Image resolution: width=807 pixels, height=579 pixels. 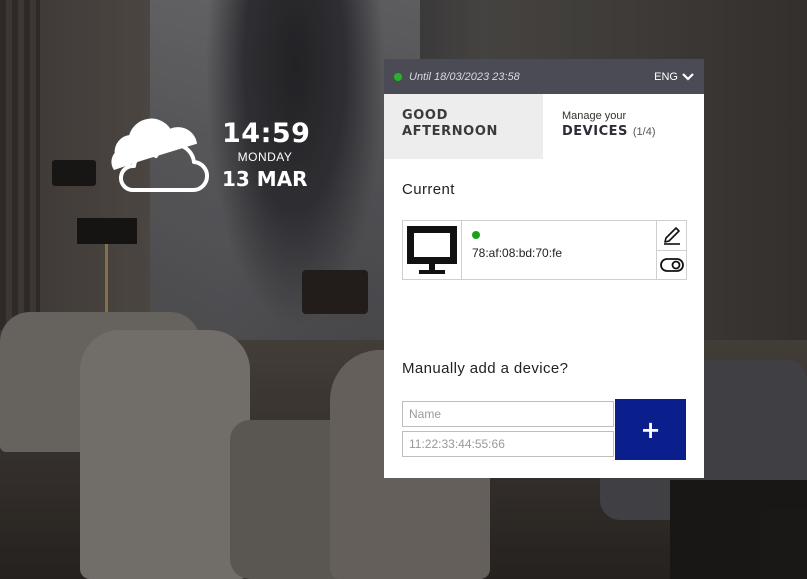 I want to click on status-indicator, so click(x=398, y=76).